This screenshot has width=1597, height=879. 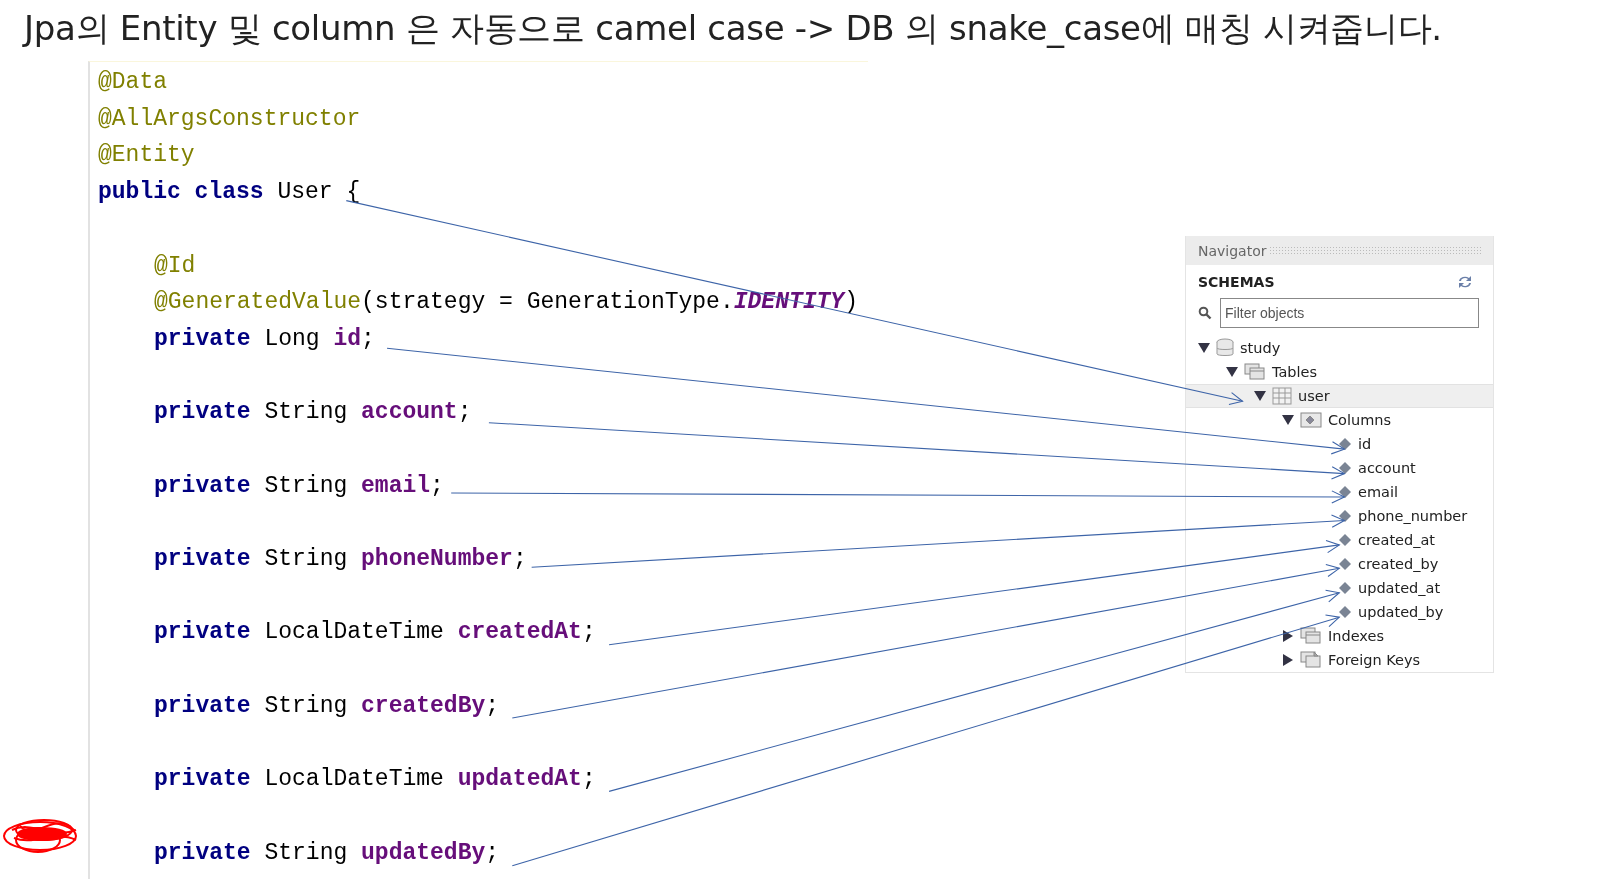 I want to click on tree-item: Foreign Keys, so click(x=1339, y=660).